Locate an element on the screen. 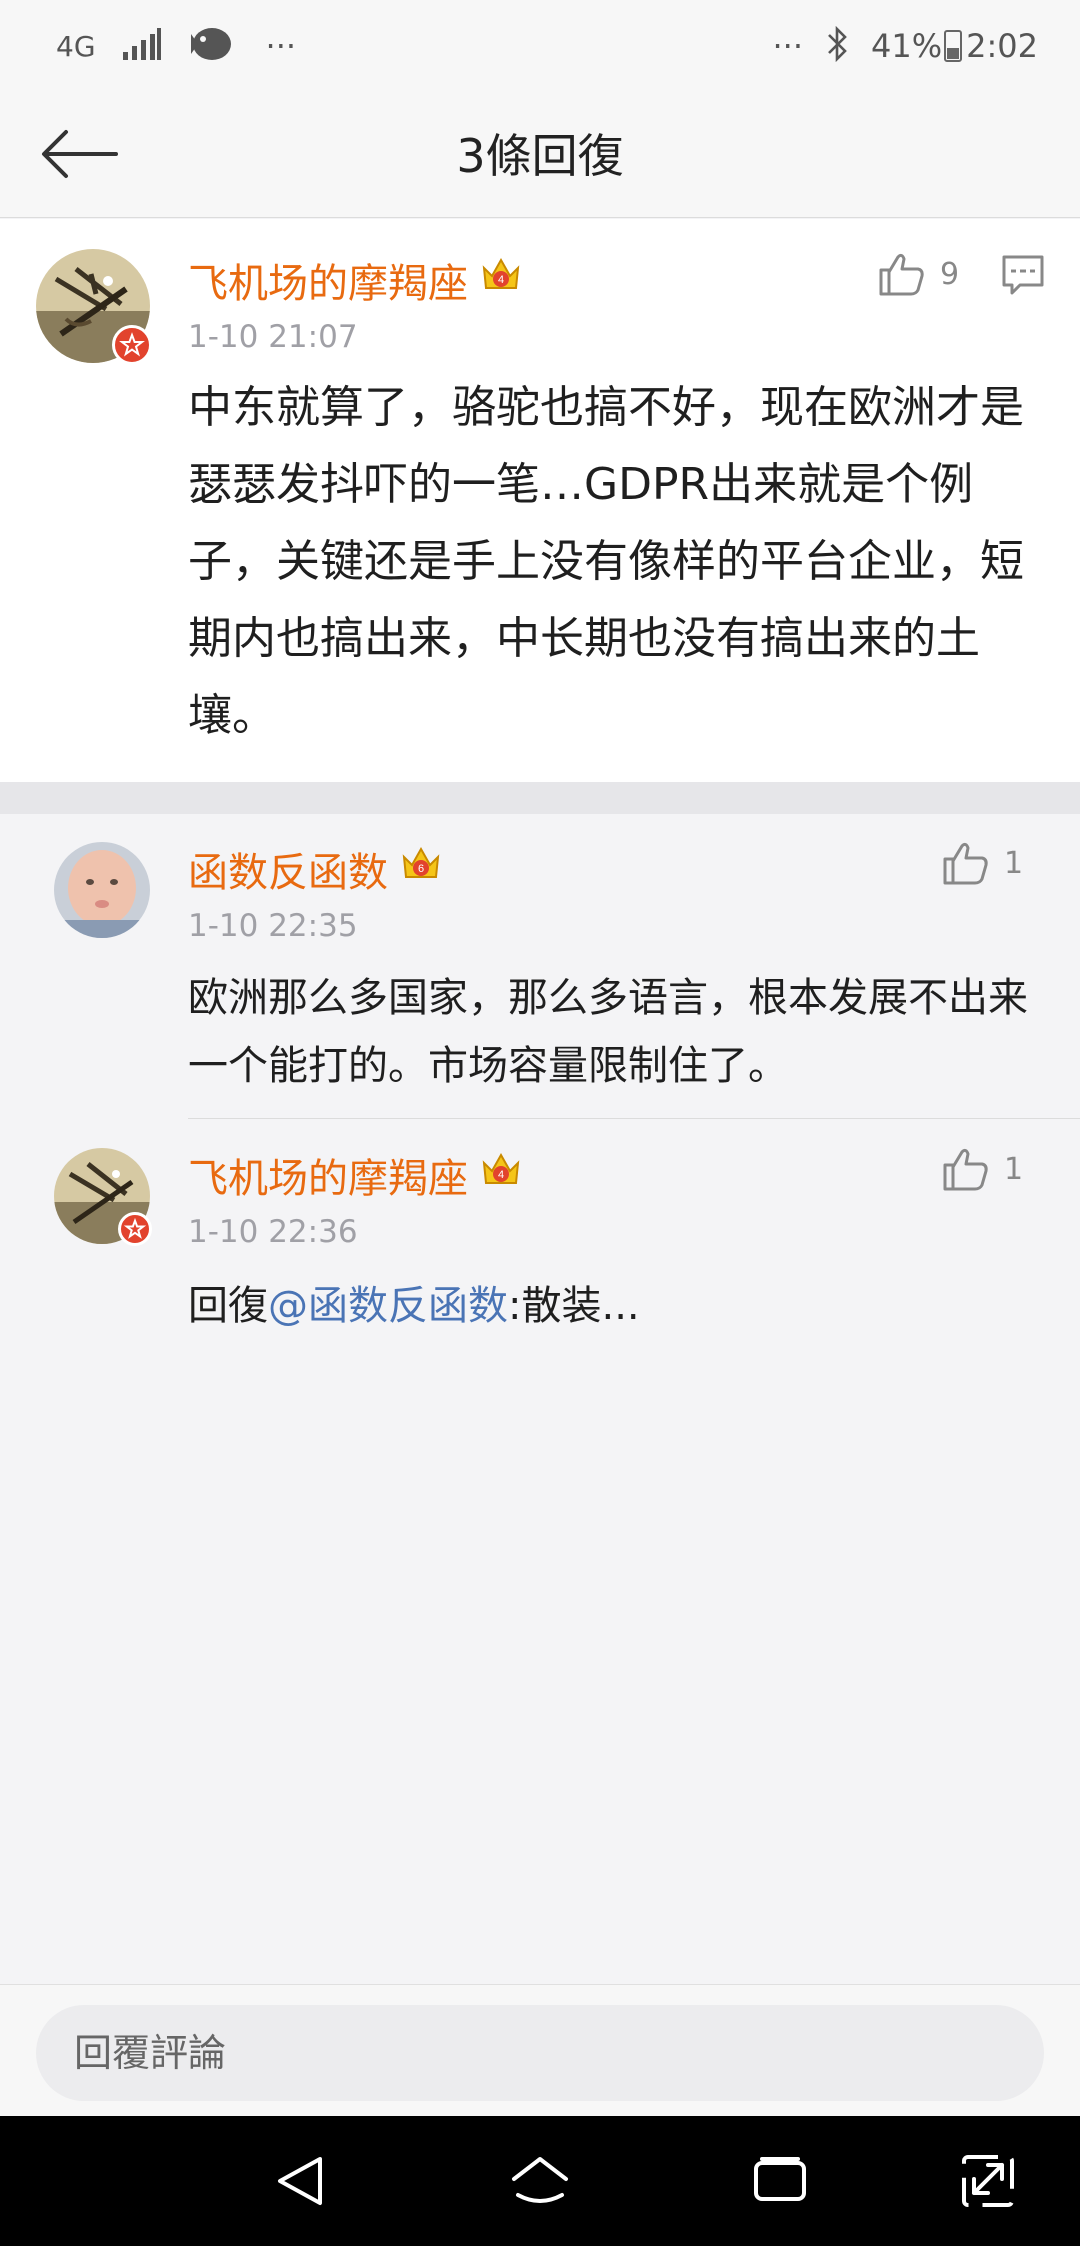 The height and width of the screenshot is (2246, 1080). clock: 2:02 is located at coordinates (1002, 46).